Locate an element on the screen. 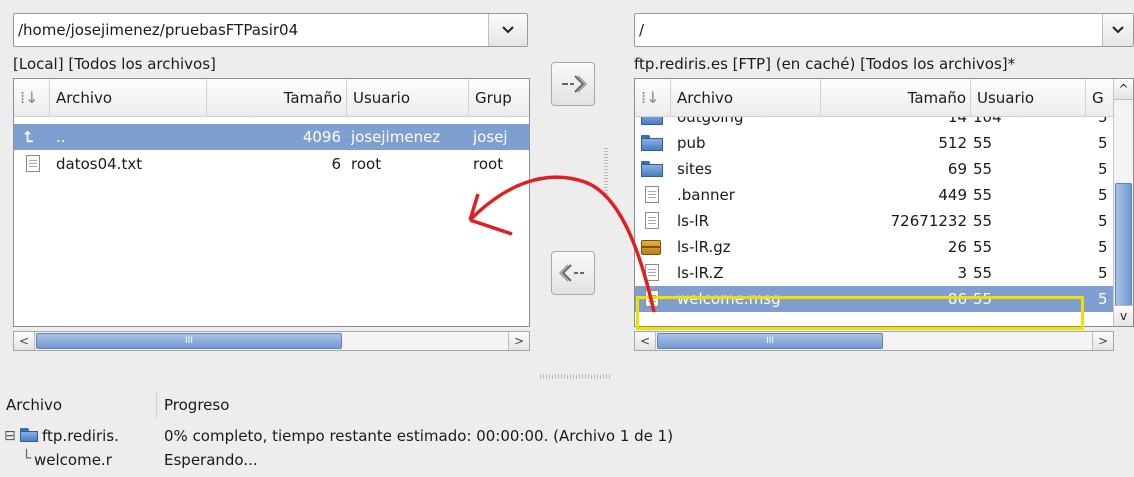  file-name: sites is located at coordinates (694, 169).